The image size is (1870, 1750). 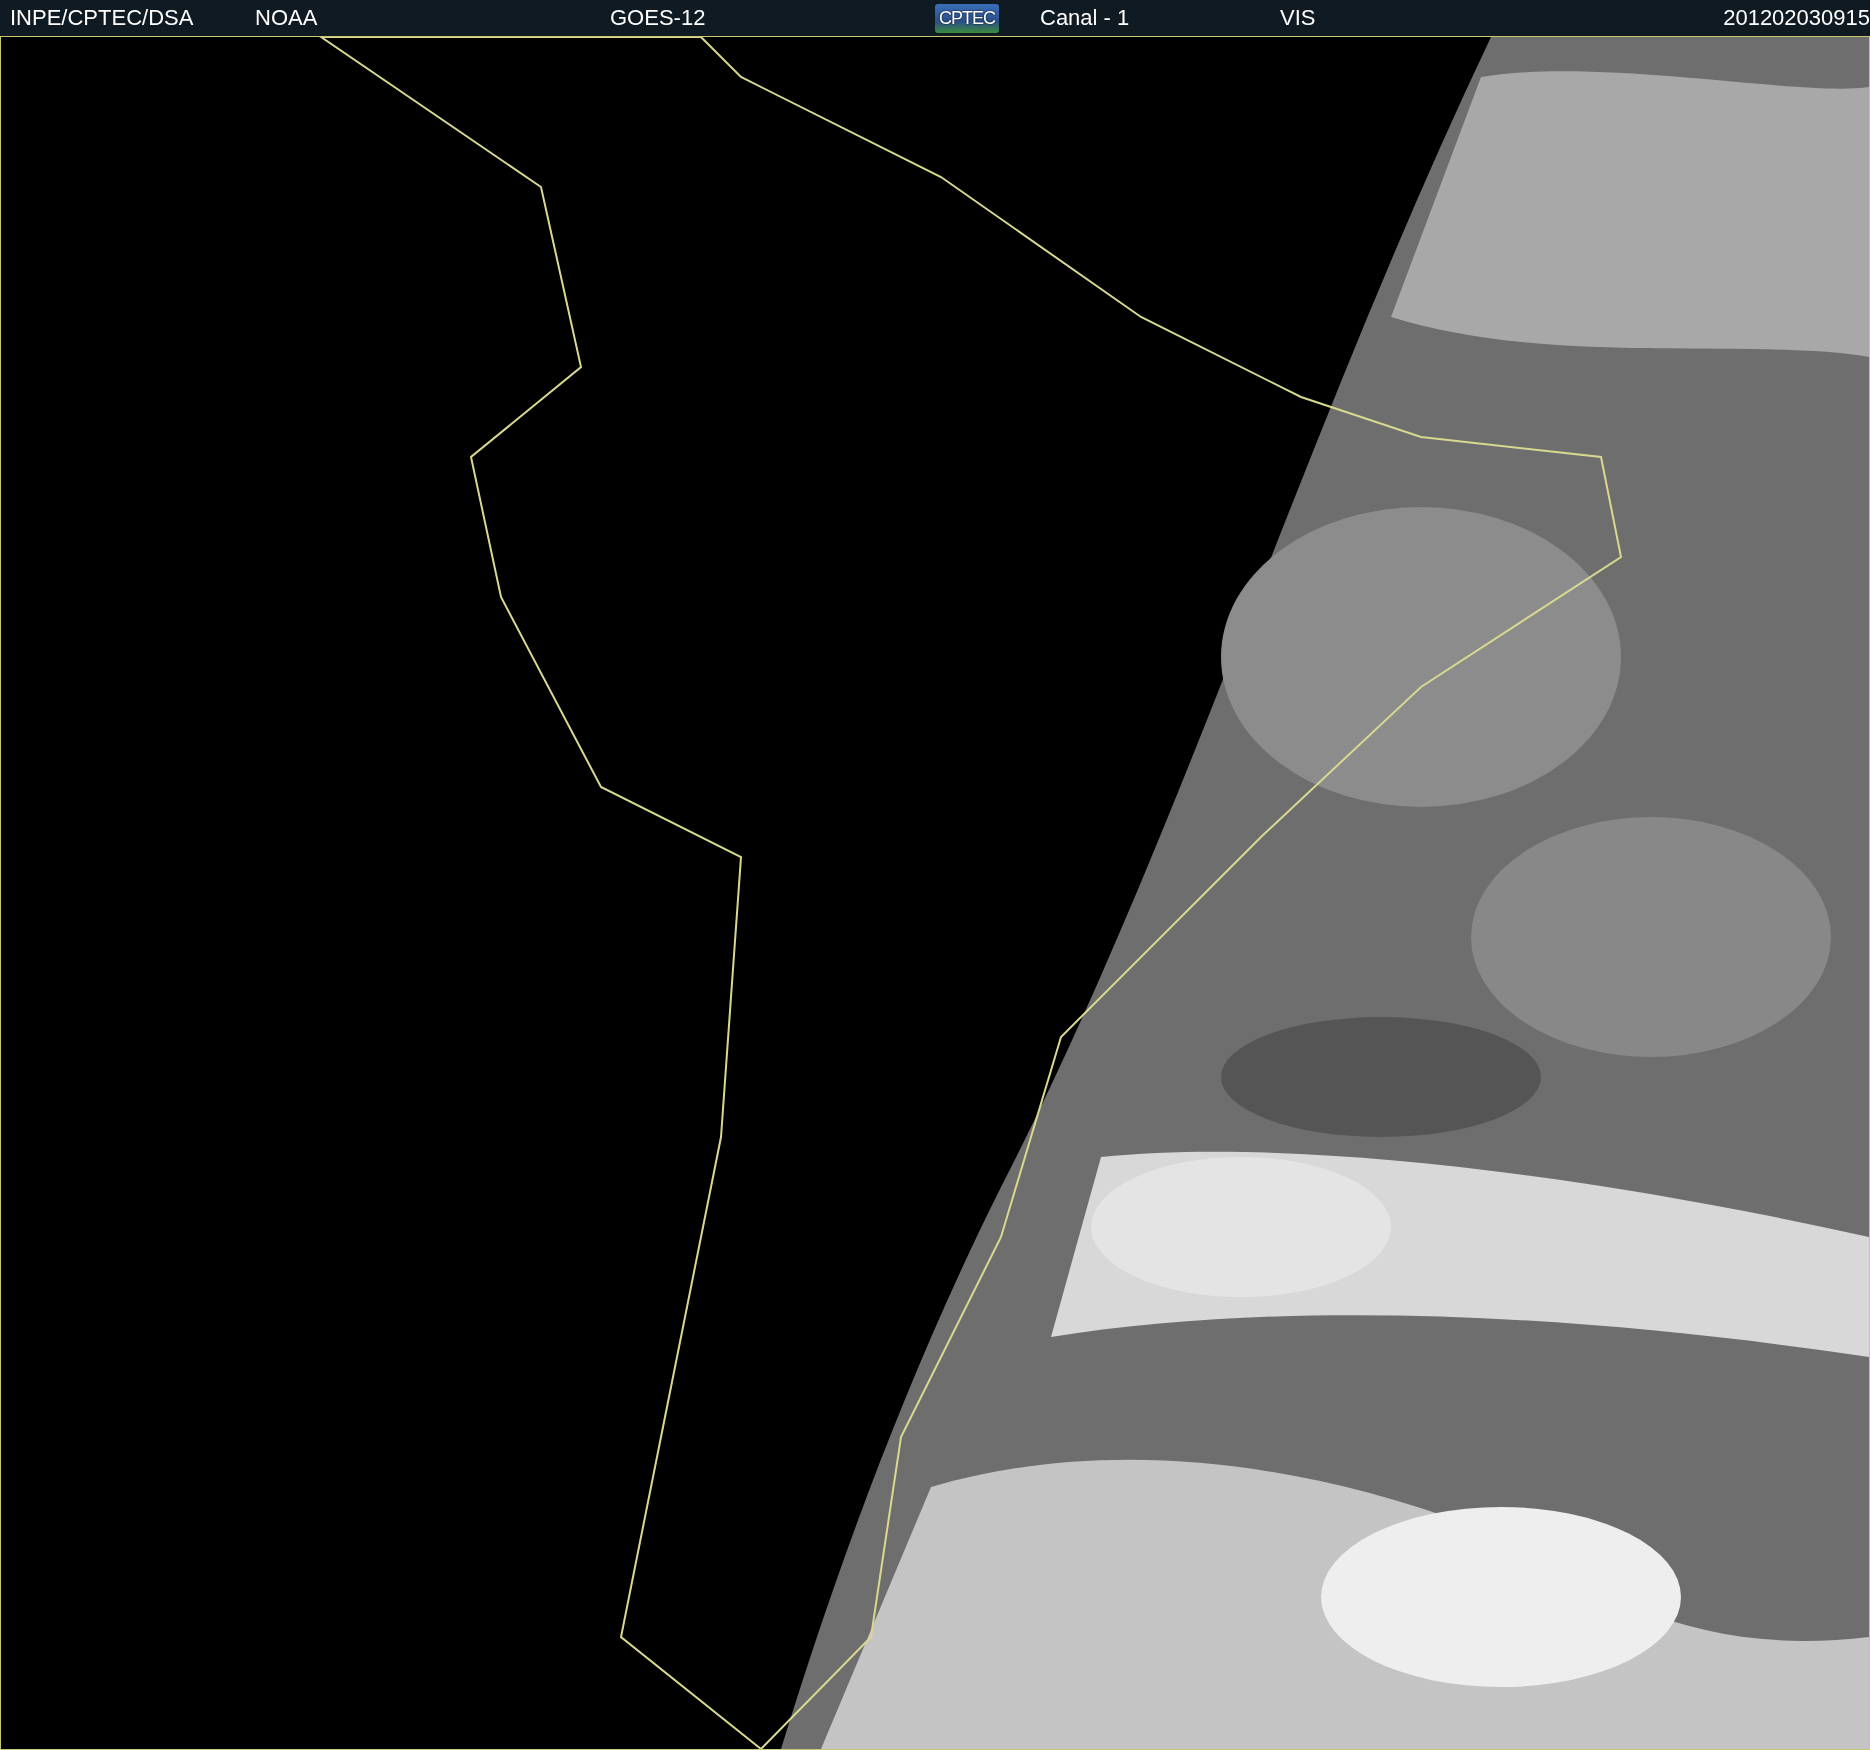 What do you see at coordinates (1085, 17) in the screenshot?
I see `header-label: Canal - 1` at bounding box center [1085, 17].